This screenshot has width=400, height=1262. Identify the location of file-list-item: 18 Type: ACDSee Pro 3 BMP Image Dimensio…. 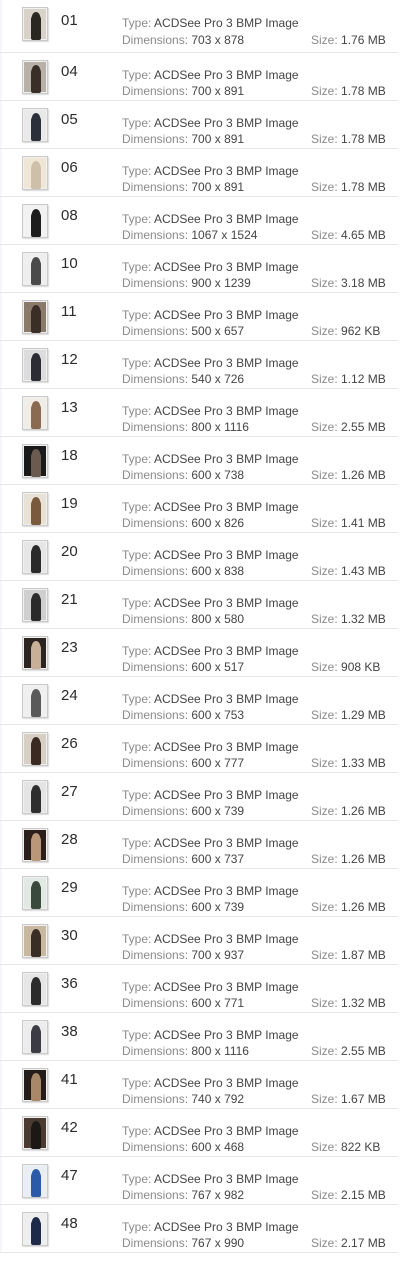
(199, 461).